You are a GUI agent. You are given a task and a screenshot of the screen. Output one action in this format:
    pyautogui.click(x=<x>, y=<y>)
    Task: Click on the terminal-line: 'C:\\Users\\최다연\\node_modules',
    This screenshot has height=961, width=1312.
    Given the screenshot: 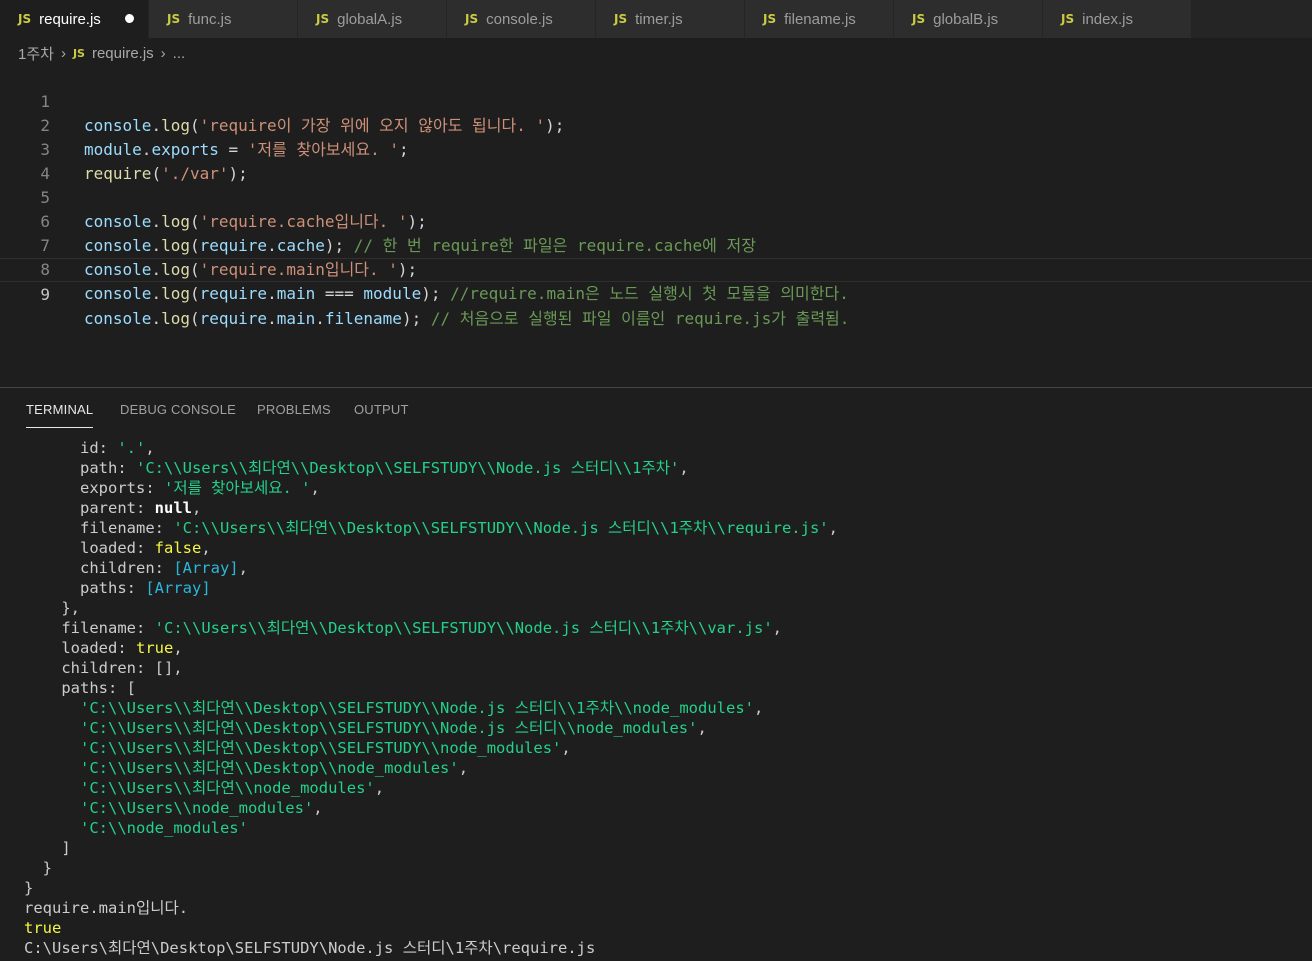 What is the action you would take?
    pyautogui.click(x=232, y=788)
    